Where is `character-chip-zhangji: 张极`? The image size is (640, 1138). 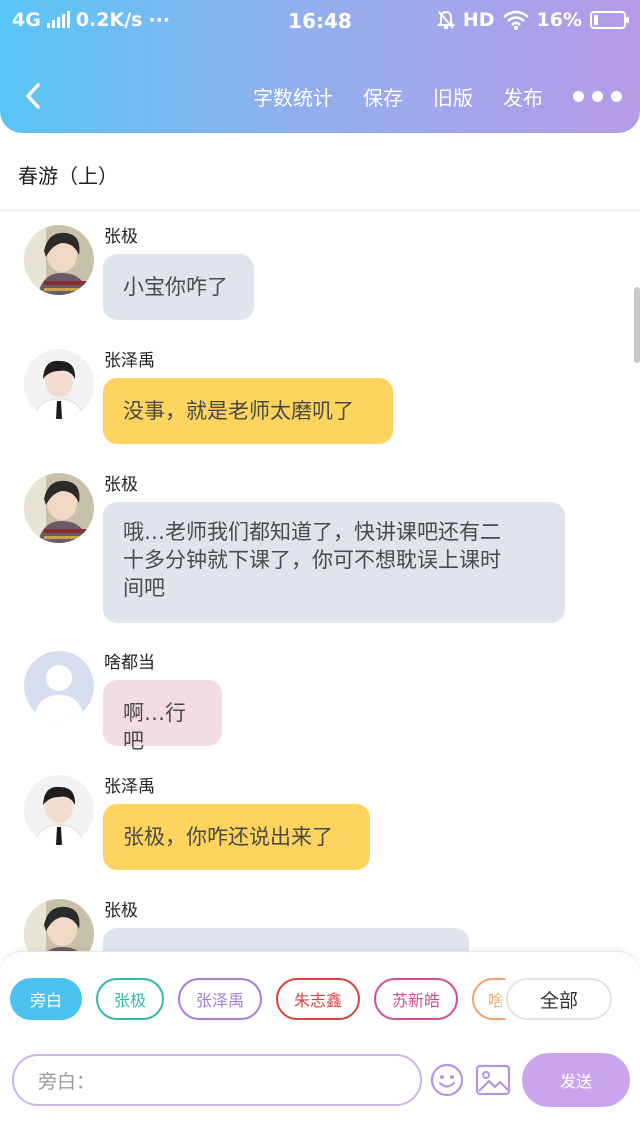
character-chip-zhangji: 张极 is located at coordinates (130, 999).